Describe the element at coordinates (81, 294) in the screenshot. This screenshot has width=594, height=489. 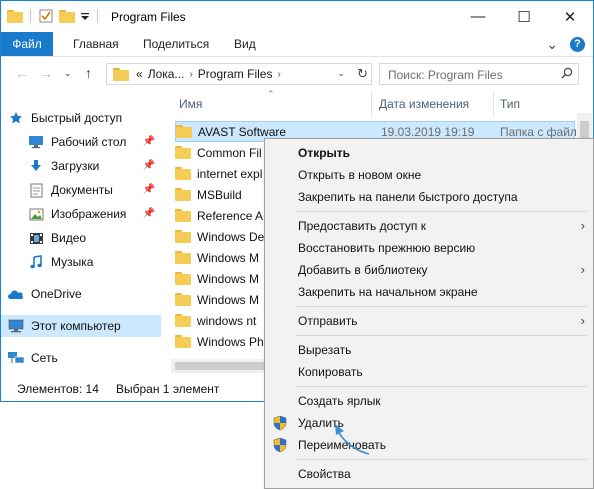
I see `sidebar-item-onedrive: OneDrive` at that location.